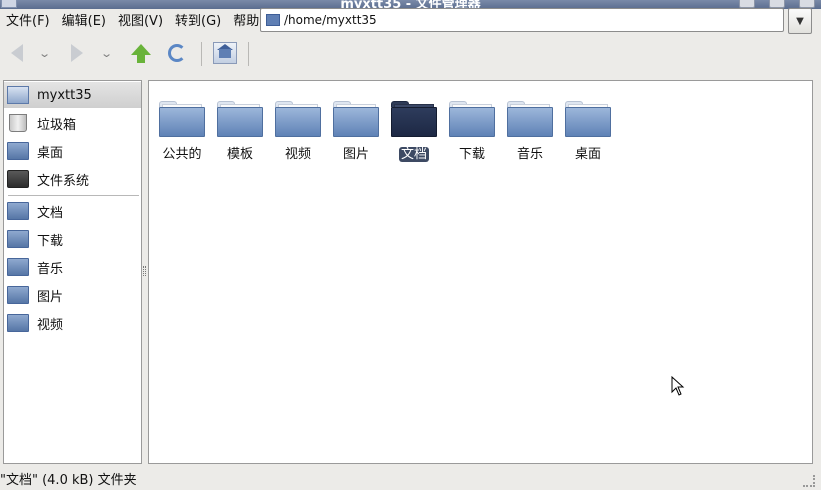  I want to click on sidebar-item-music: 音乐, so click(72, 267).